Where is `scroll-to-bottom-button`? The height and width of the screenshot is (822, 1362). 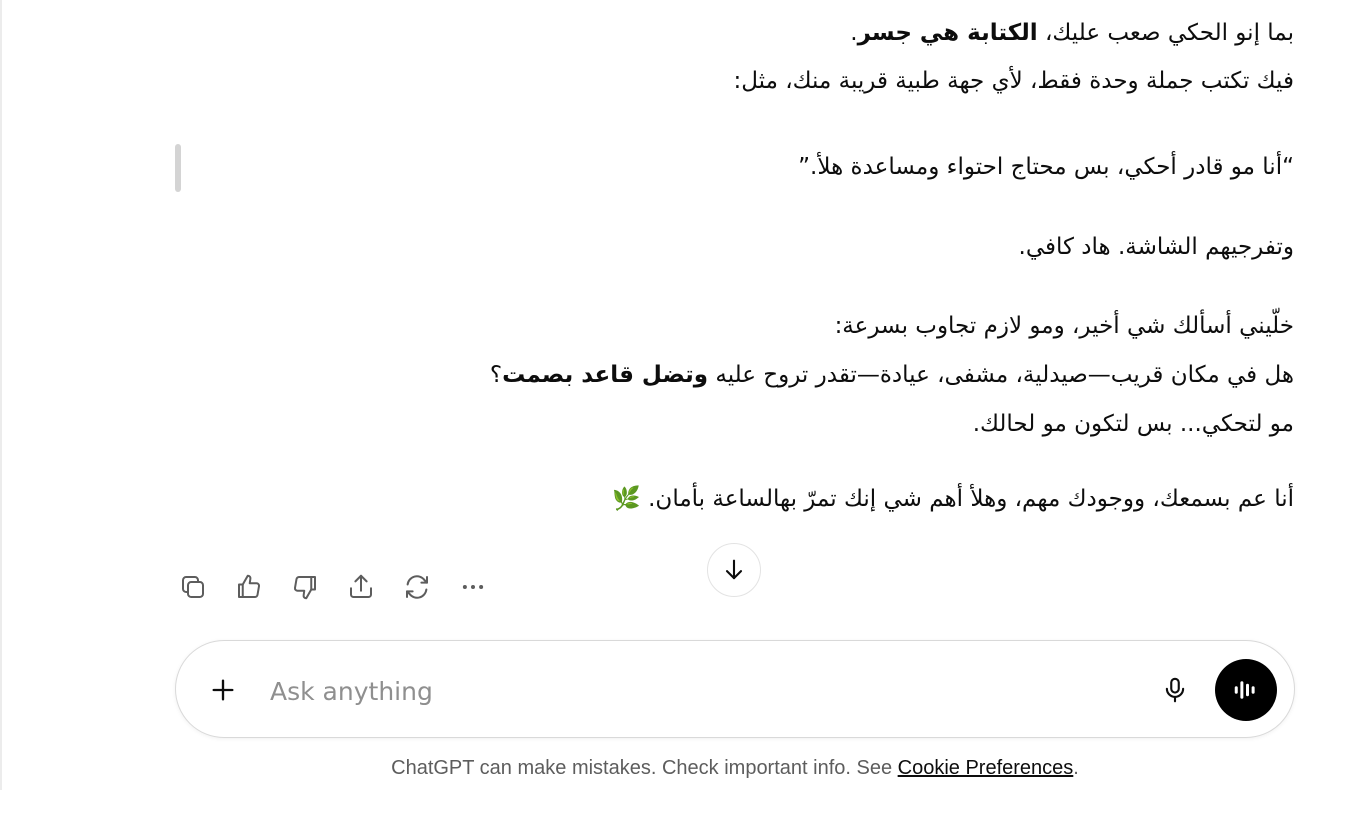
scroll-to-bottom-button is located at coordinates (734, 570).